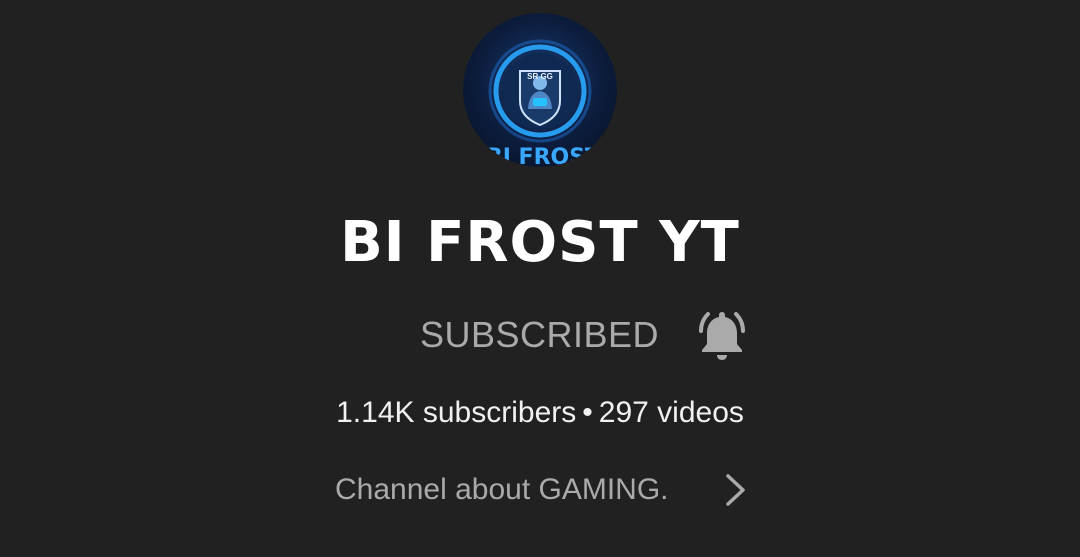 The height and width of the screenshot is (557, 1080). Describe the element at coordinates (539, 335) in the screenshot. I see `subscribed-button: SUBSCRIBED` at that location.